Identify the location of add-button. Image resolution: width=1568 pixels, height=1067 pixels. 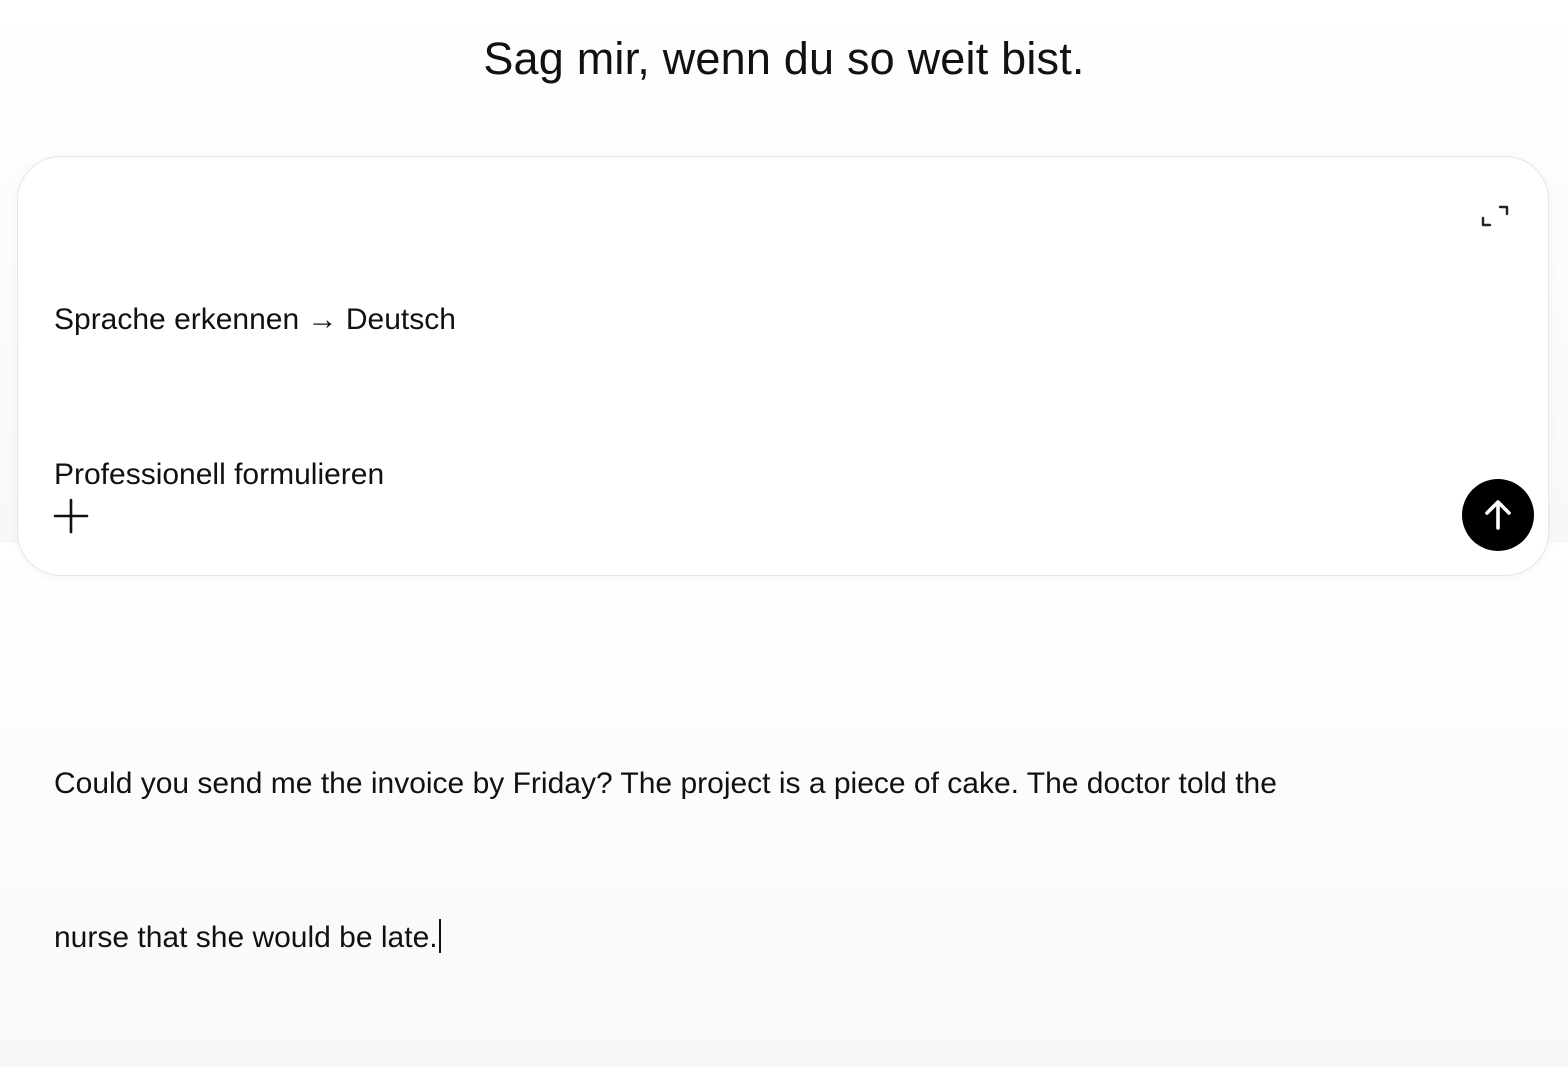
(71, 516).